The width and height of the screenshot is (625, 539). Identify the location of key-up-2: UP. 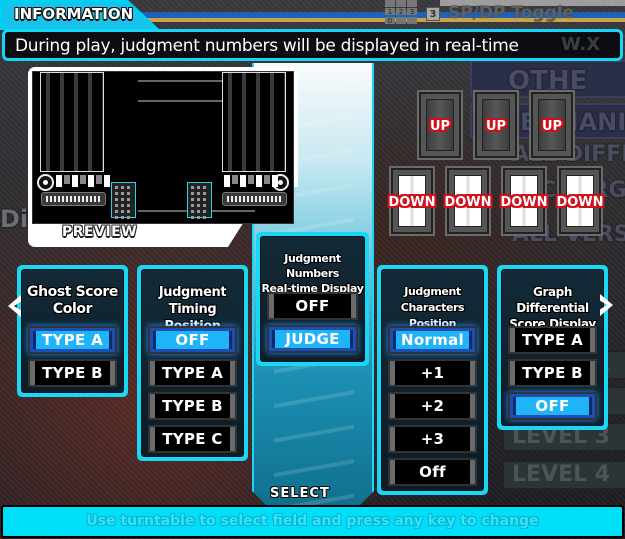
(496, 125).